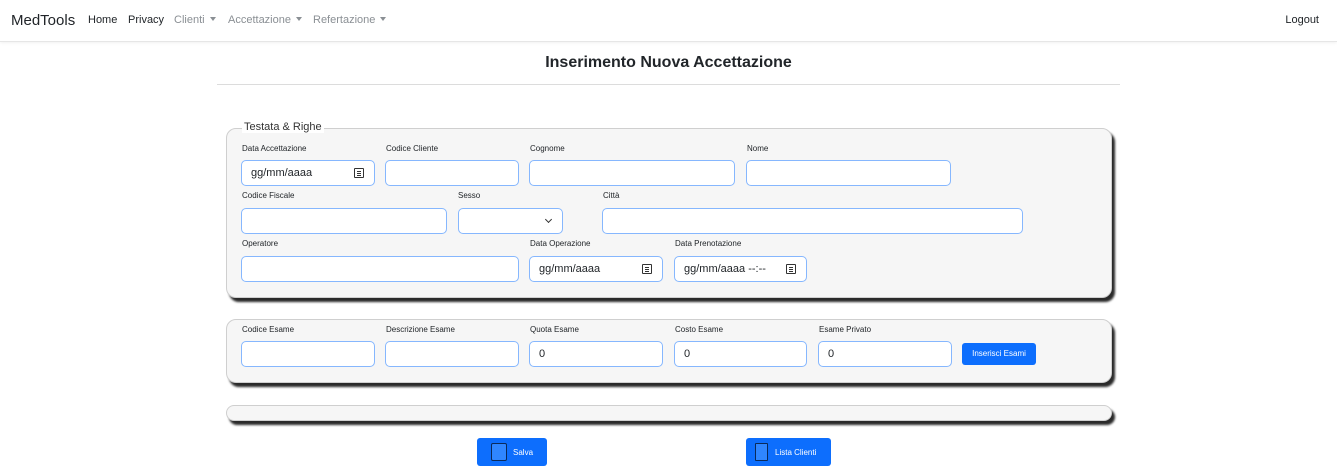 The height and width of the screenshot is (473, 1337). Describe the element at coordinates (274, 148) in the screenshot. I see `data-accettazione-label: Data Accettazione` at that location.